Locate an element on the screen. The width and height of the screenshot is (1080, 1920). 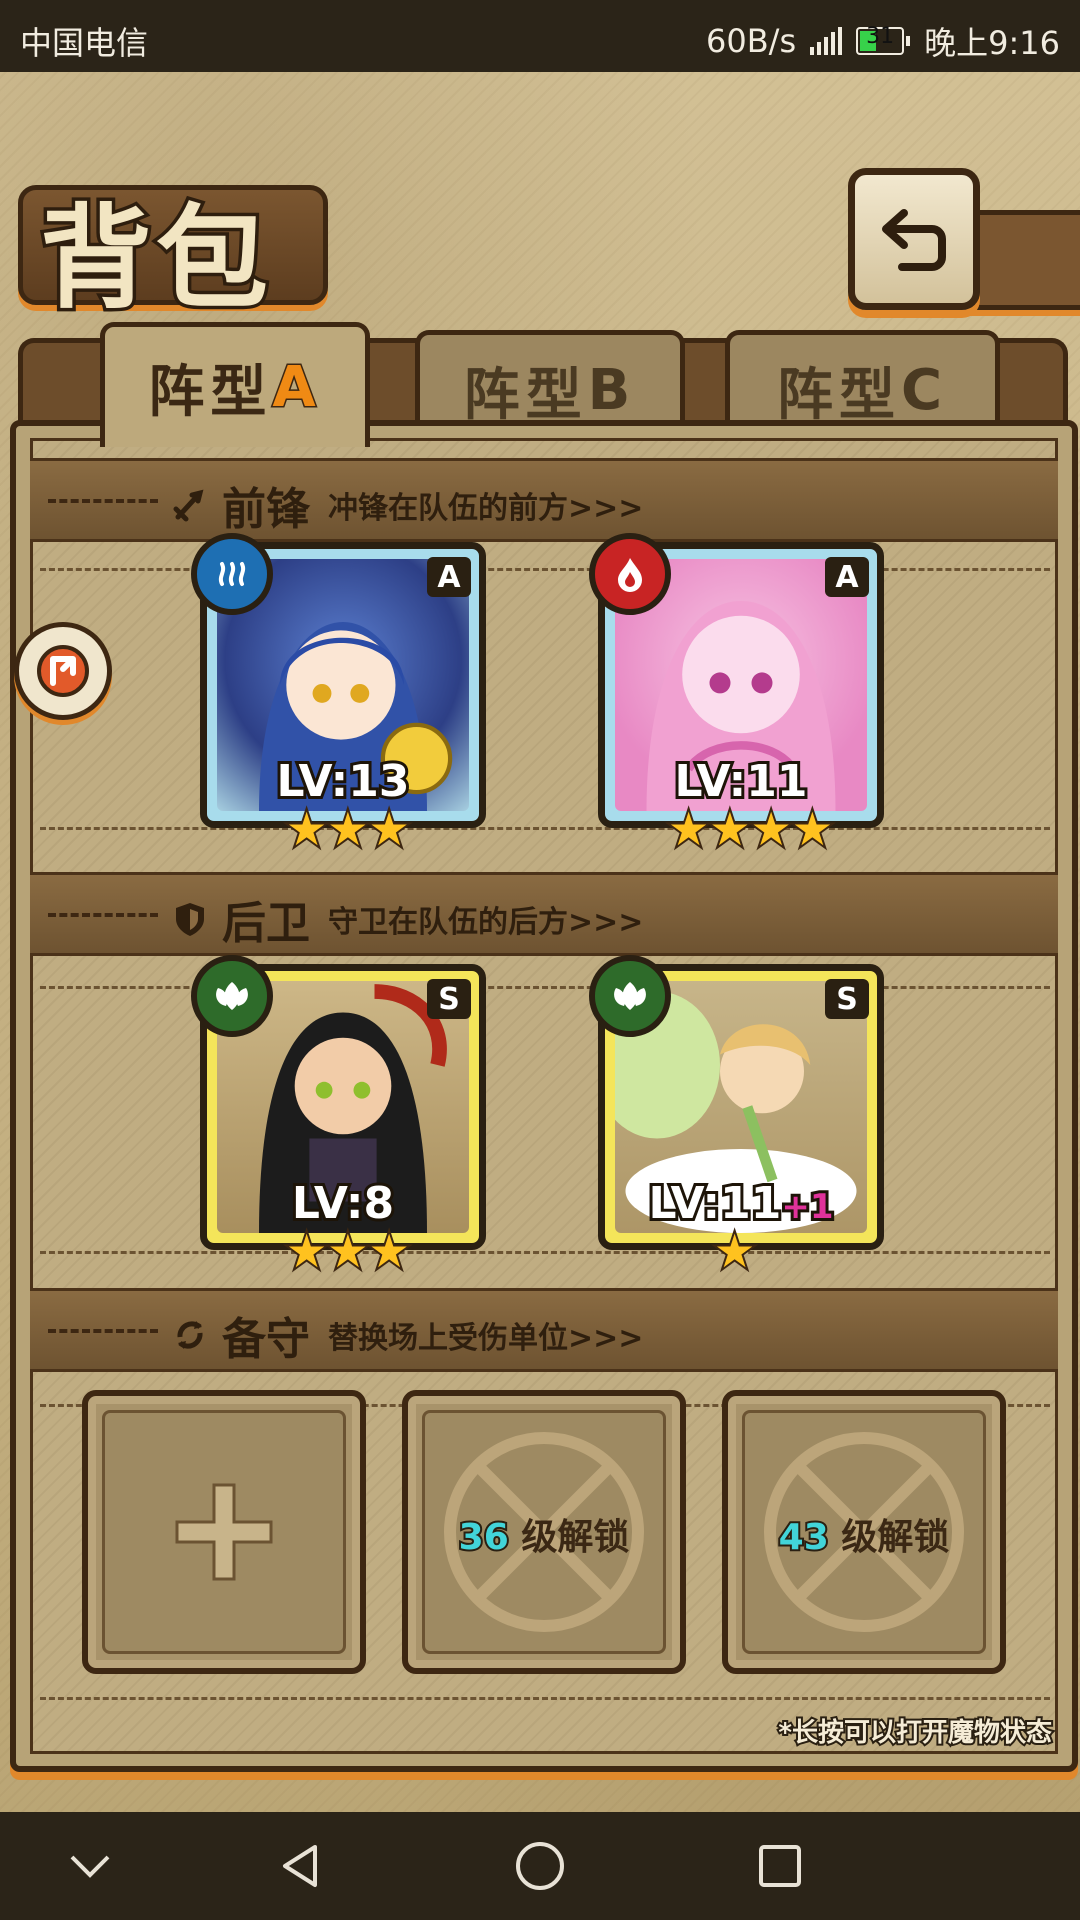
back-button is located at coordinates (914, 239).